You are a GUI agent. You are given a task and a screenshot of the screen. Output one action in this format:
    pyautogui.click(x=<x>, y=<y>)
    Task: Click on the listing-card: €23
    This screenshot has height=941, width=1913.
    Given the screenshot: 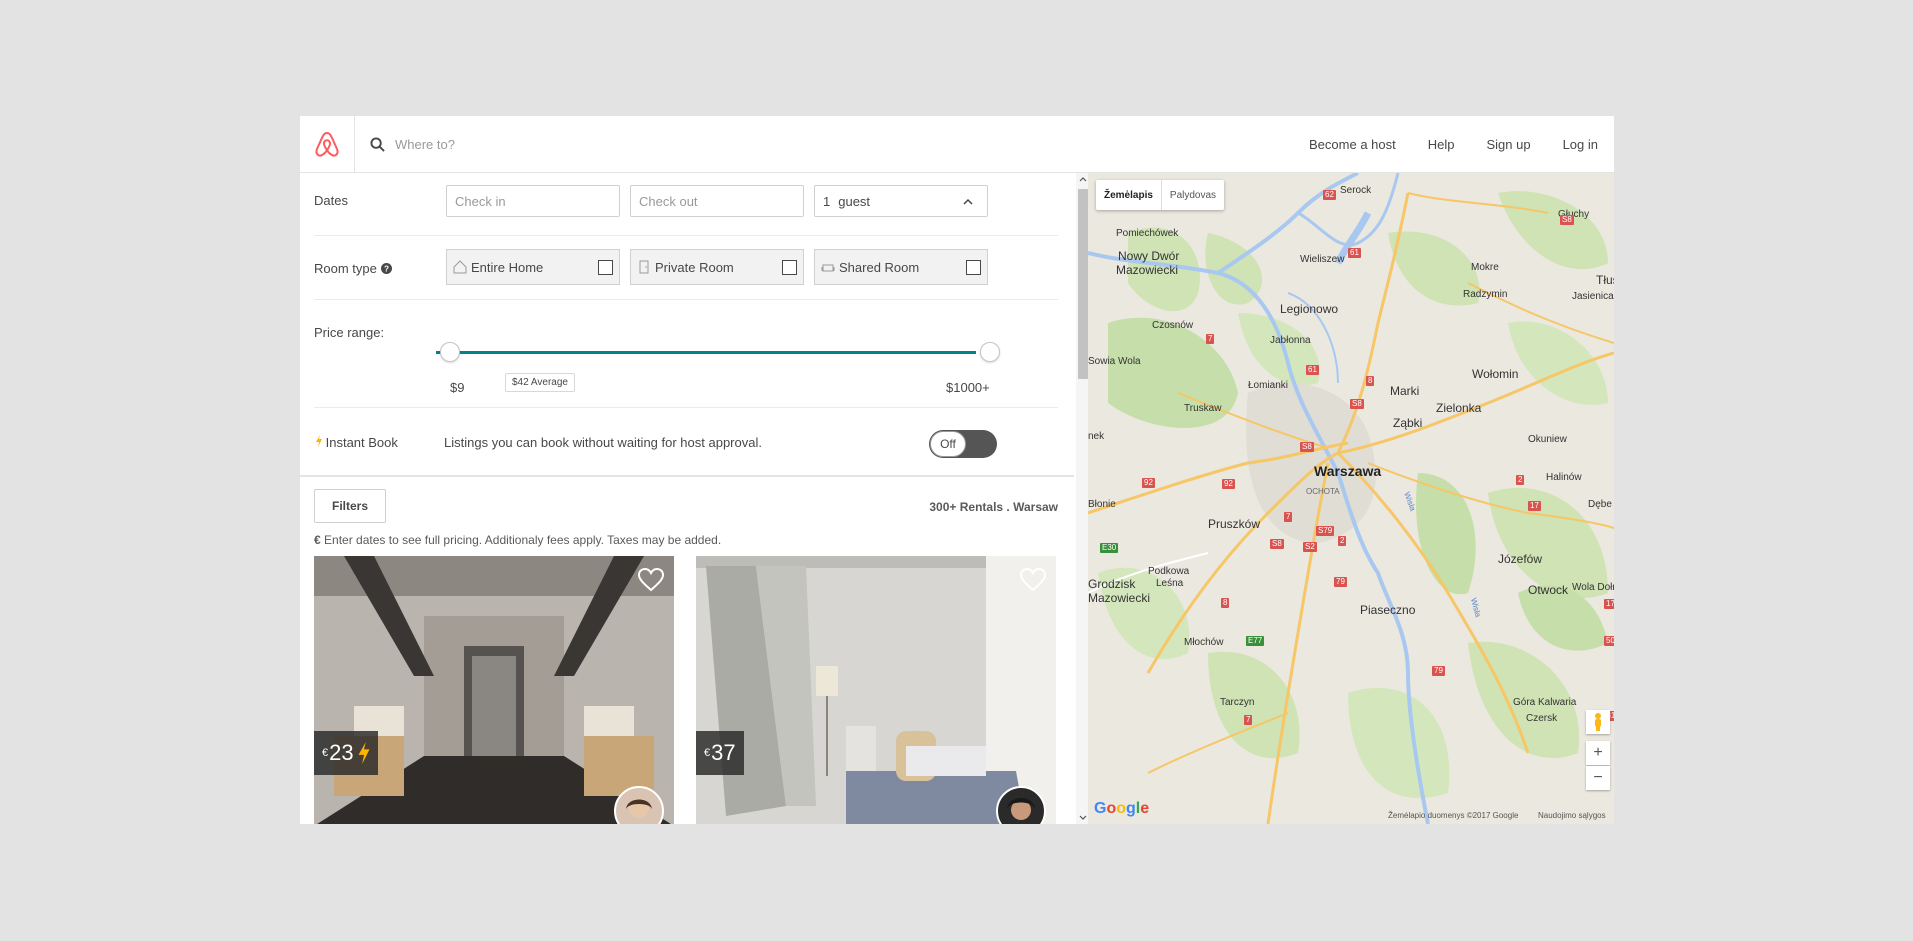 What is the action you would take?
    pyautogui.click(x=494, y=690)
    